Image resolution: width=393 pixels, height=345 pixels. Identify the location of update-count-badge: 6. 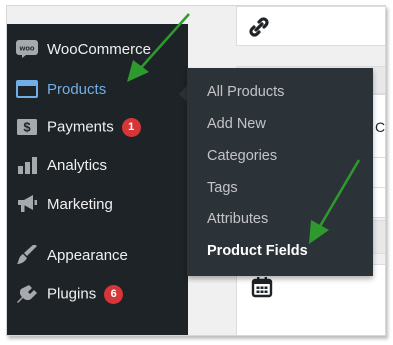
(114, 294).